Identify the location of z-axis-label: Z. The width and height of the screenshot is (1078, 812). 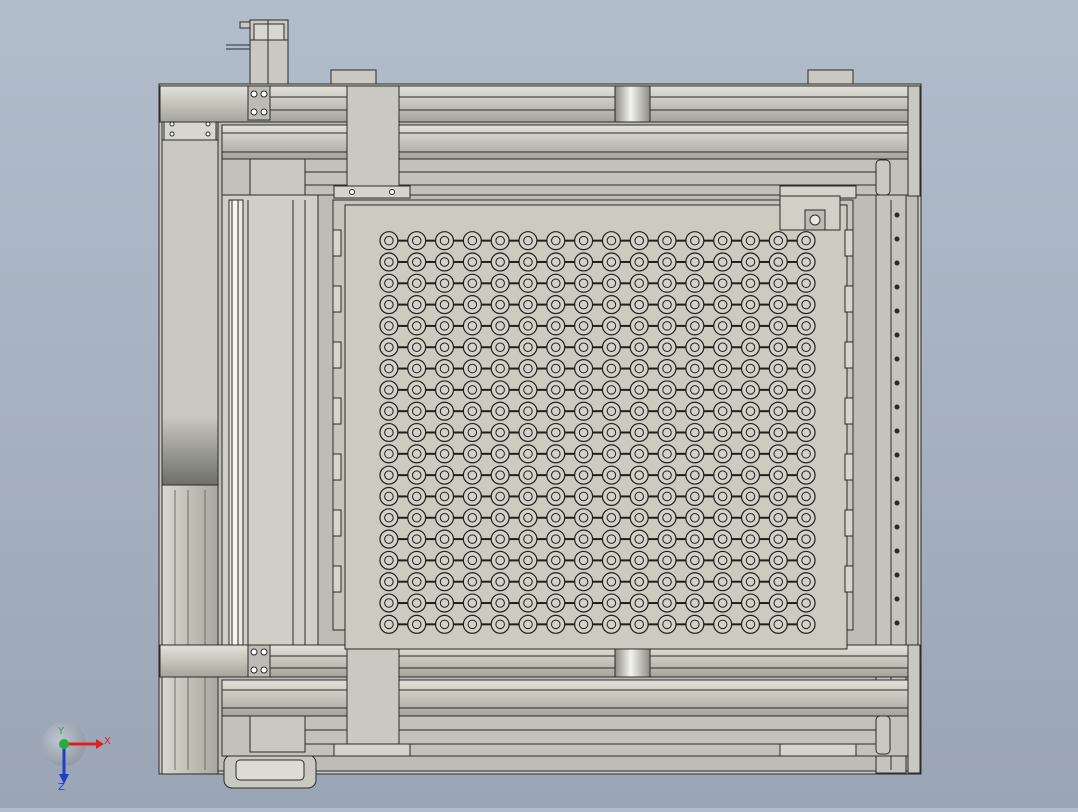
(61, 787).